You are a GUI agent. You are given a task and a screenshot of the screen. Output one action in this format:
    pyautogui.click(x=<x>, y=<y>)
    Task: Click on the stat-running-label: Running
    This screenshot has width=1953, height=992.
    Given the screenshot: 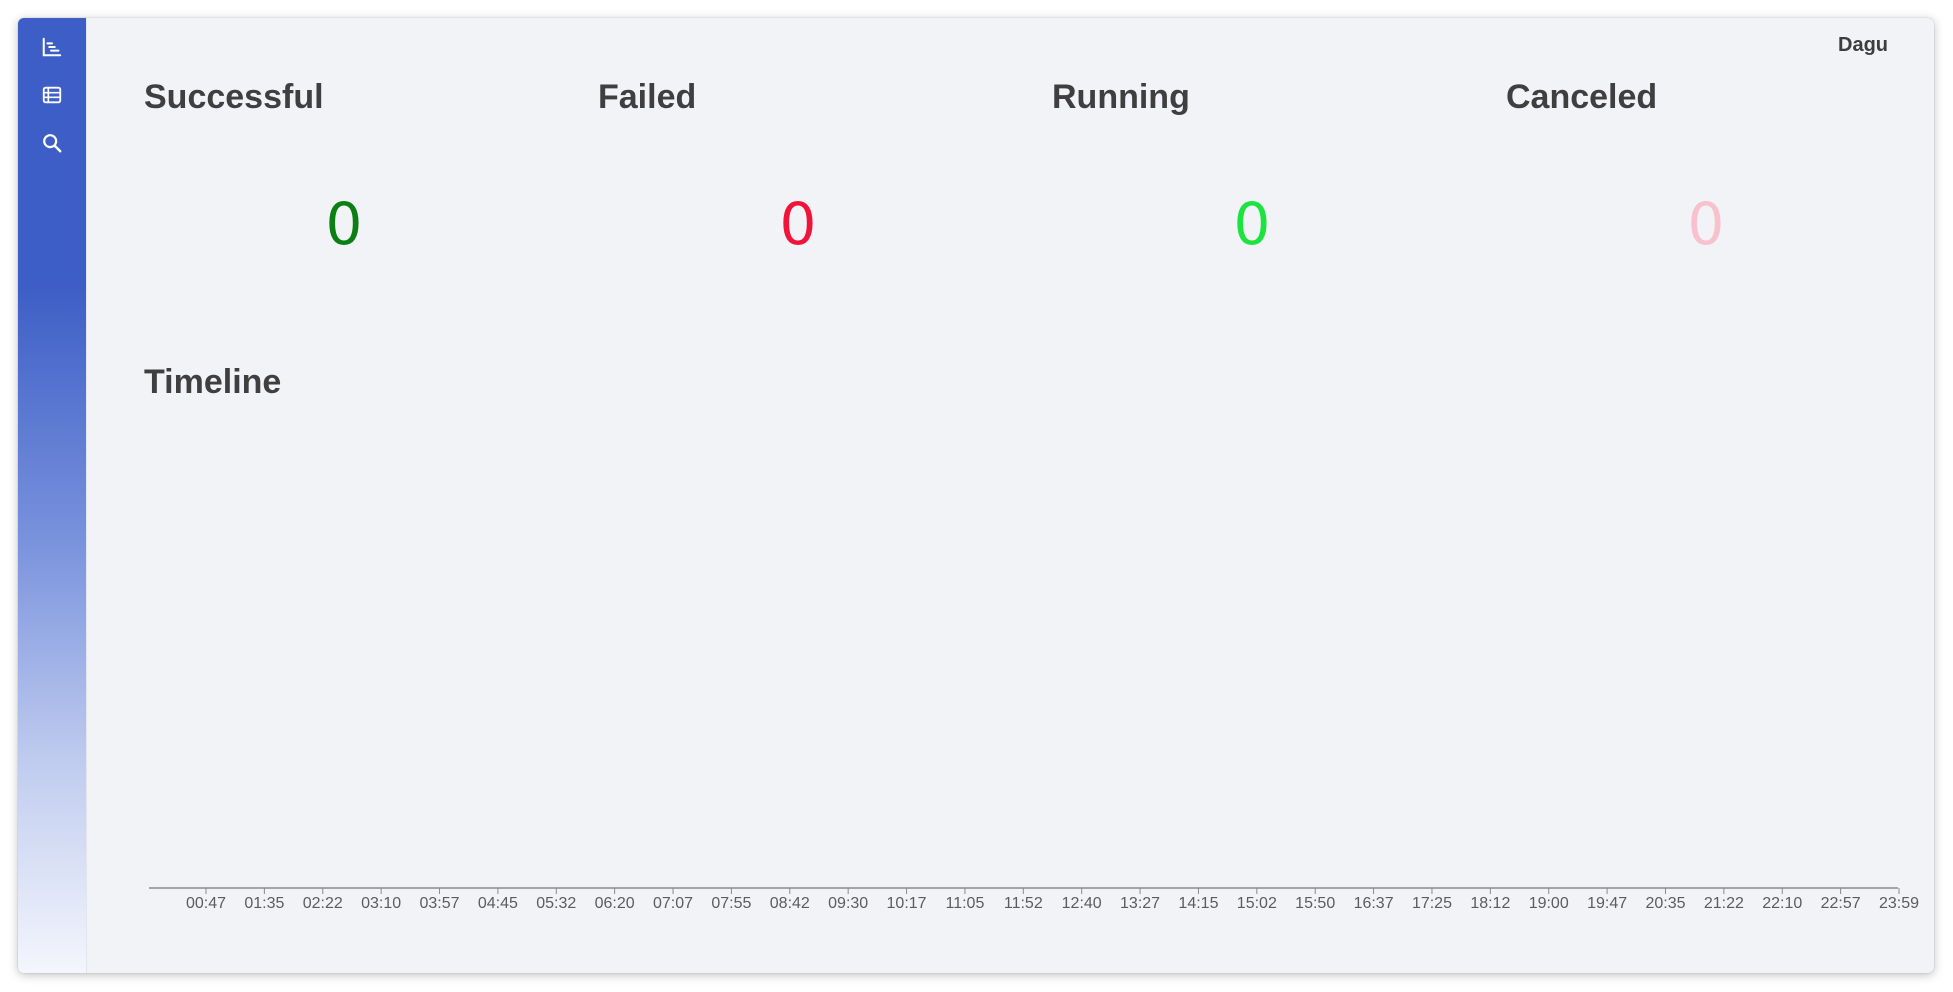 What is the action you would take?
    pyautogui.click(x=1121, y=97)
    